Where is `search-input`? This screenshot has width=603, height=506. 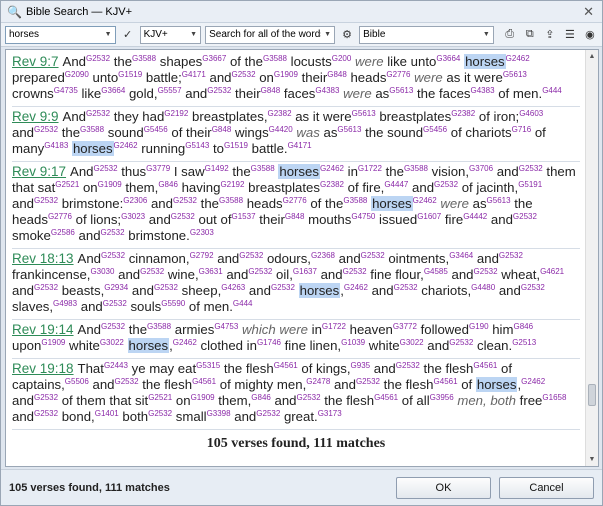
search-input is located at coordinates (55, 34).